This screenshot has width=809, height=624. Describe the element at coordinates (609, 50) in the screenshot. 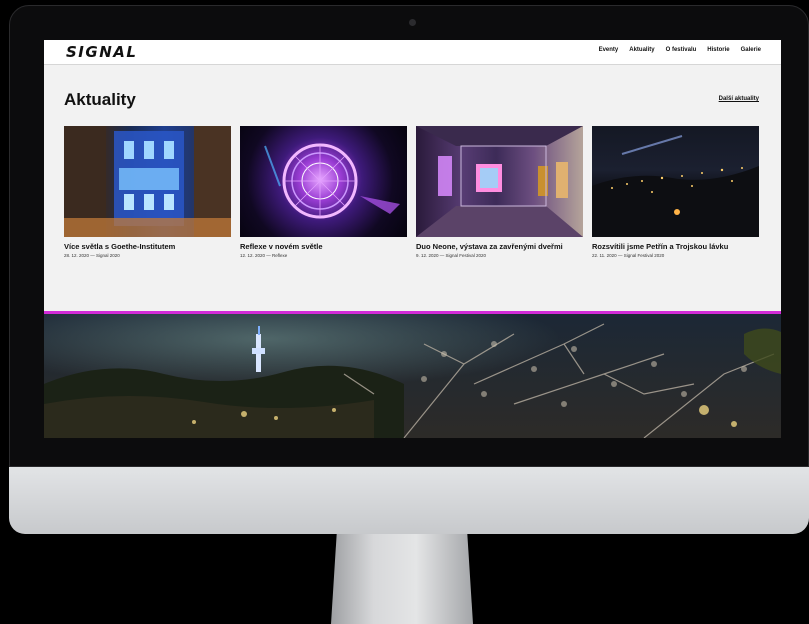

I see `nav-item-eventy: Eventy` at that location.